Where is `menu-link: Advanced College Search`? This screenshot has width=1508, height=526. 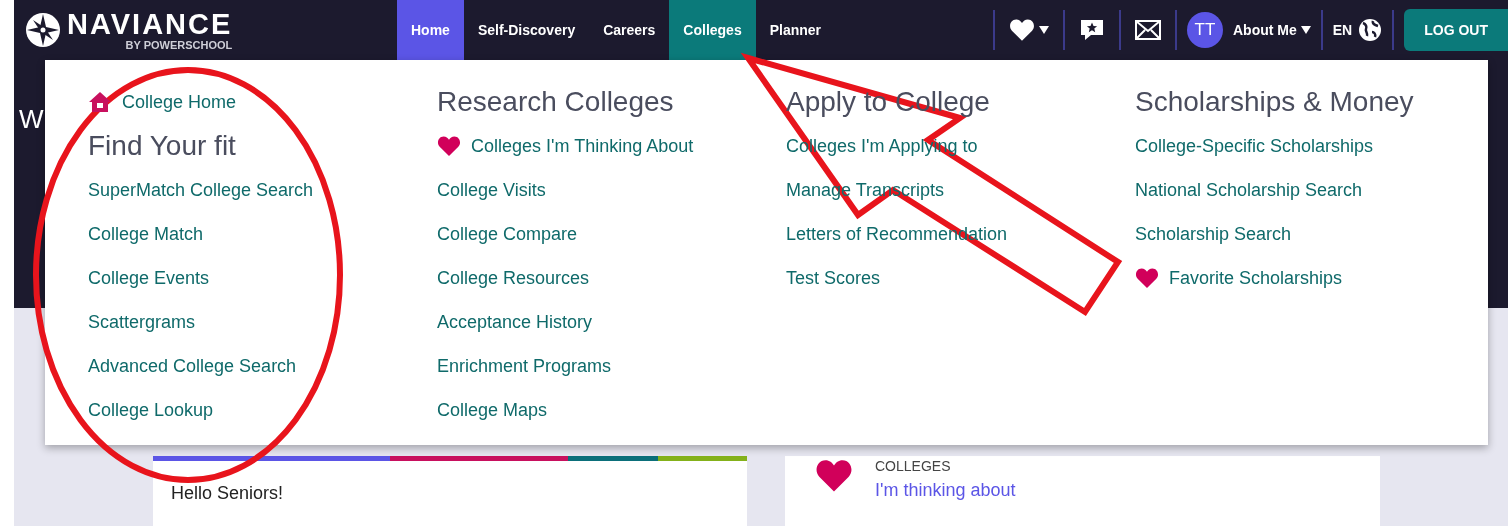 menu-link: Advanced College Search is located at coordinates (192, 366).